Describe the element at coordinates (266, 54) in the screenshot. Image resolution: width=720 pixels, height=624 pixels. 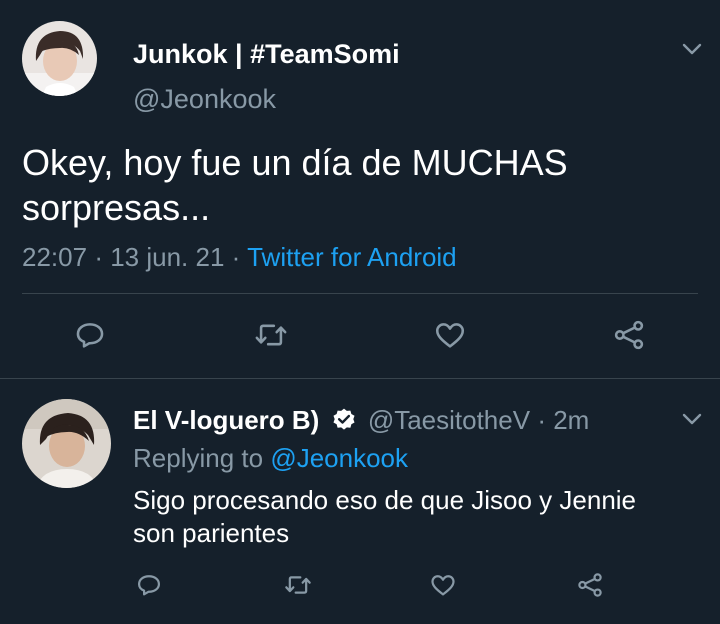
I see `author-display-name: Junkok | #TeamSomi` at that location.